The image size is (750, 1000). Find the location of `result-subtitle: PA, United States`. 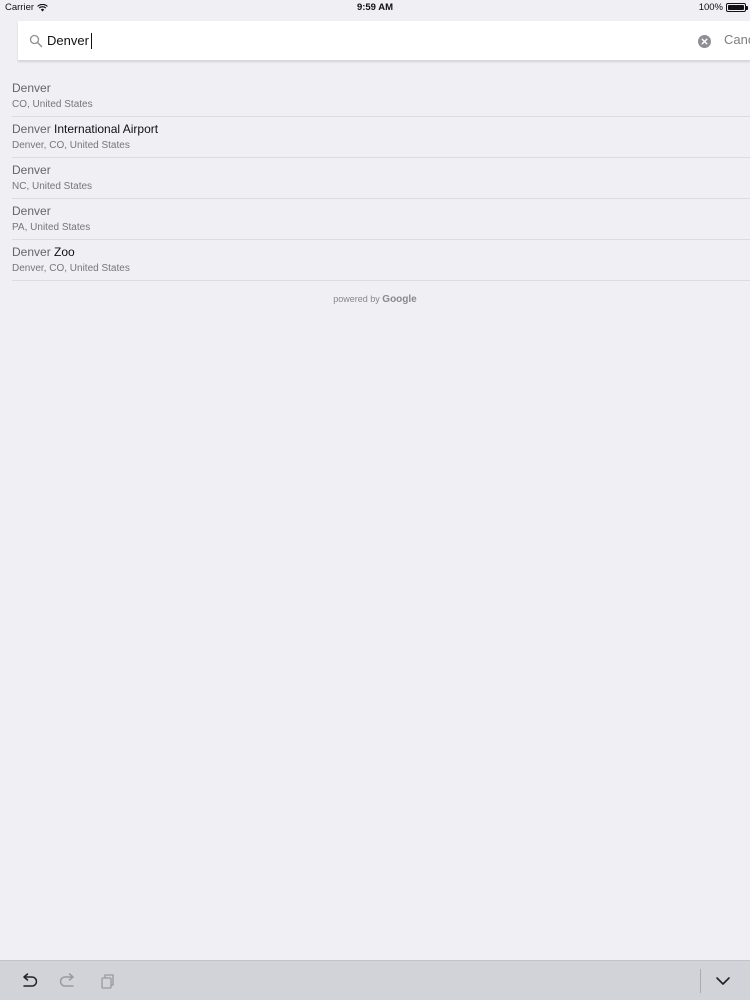

result-subtitle: PA, United States is located at coordinates (51, 227).